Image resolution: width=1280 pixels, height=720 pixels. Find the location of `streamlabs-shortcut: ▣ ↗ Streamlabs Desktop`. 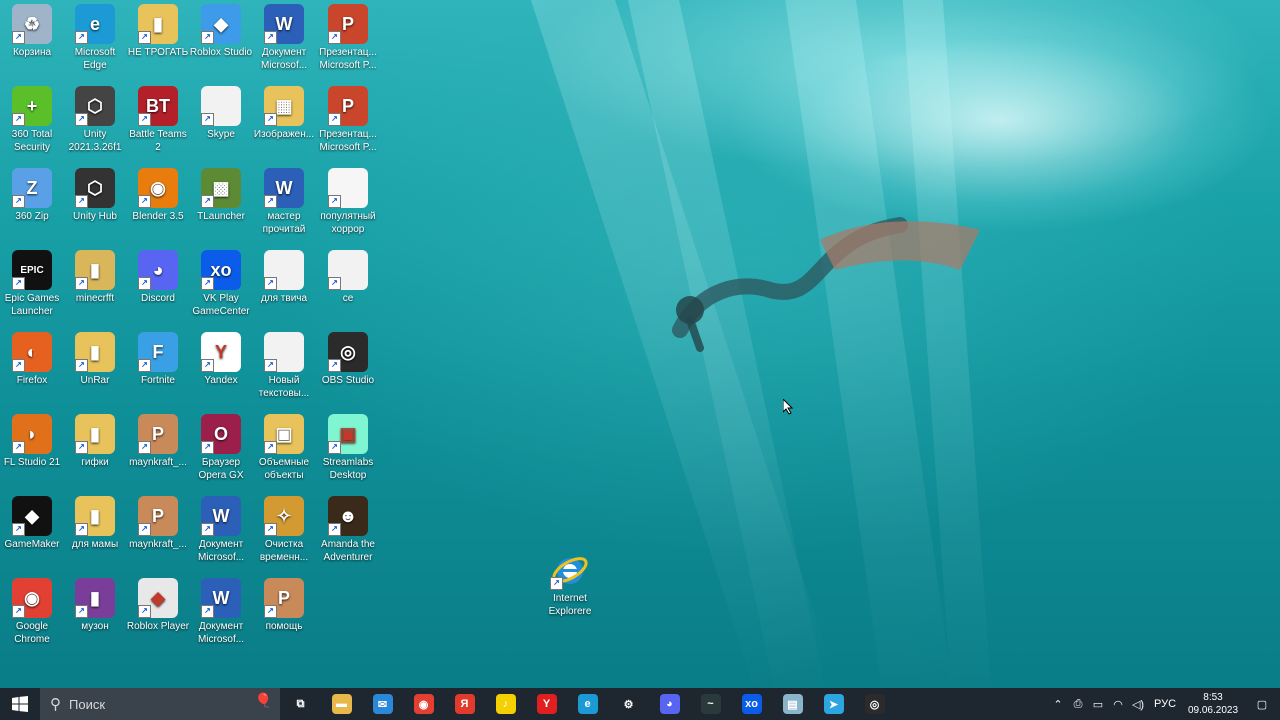

streamlabs-shortcut: ▣ ↗ Streamlabs Desktop is located at coordinates (348, 450).